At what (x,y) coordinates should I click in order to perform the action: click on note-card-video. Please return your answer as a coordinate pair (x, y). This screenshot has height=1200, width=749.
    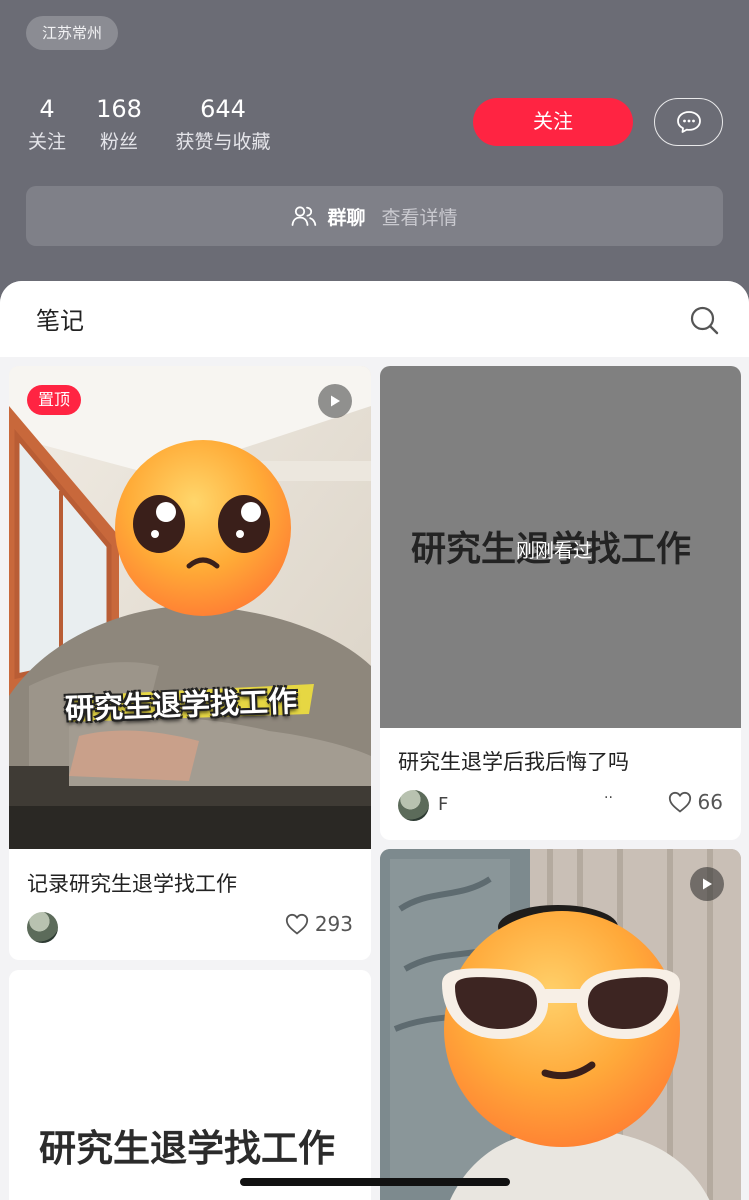
    Looking at the image, I should click on (560, 1024).